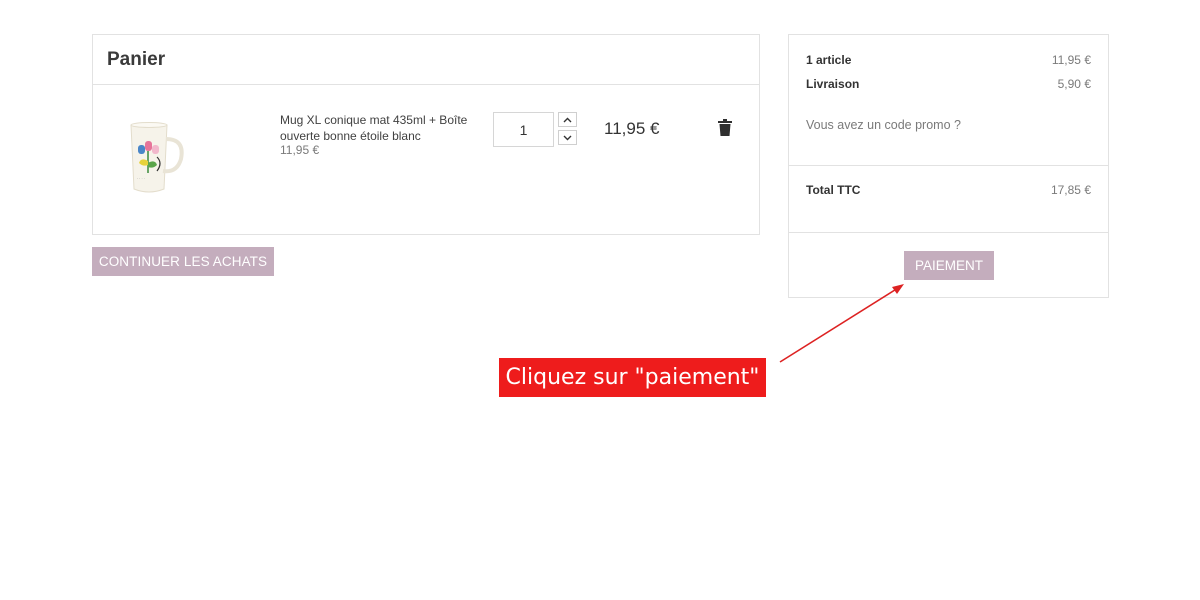 The width and height of the screenshot is (1200, 600). What do you see at coordinates (136, 59) in the screenshot?
I see `cart-title: Panier` at bounding box center [136, 59].